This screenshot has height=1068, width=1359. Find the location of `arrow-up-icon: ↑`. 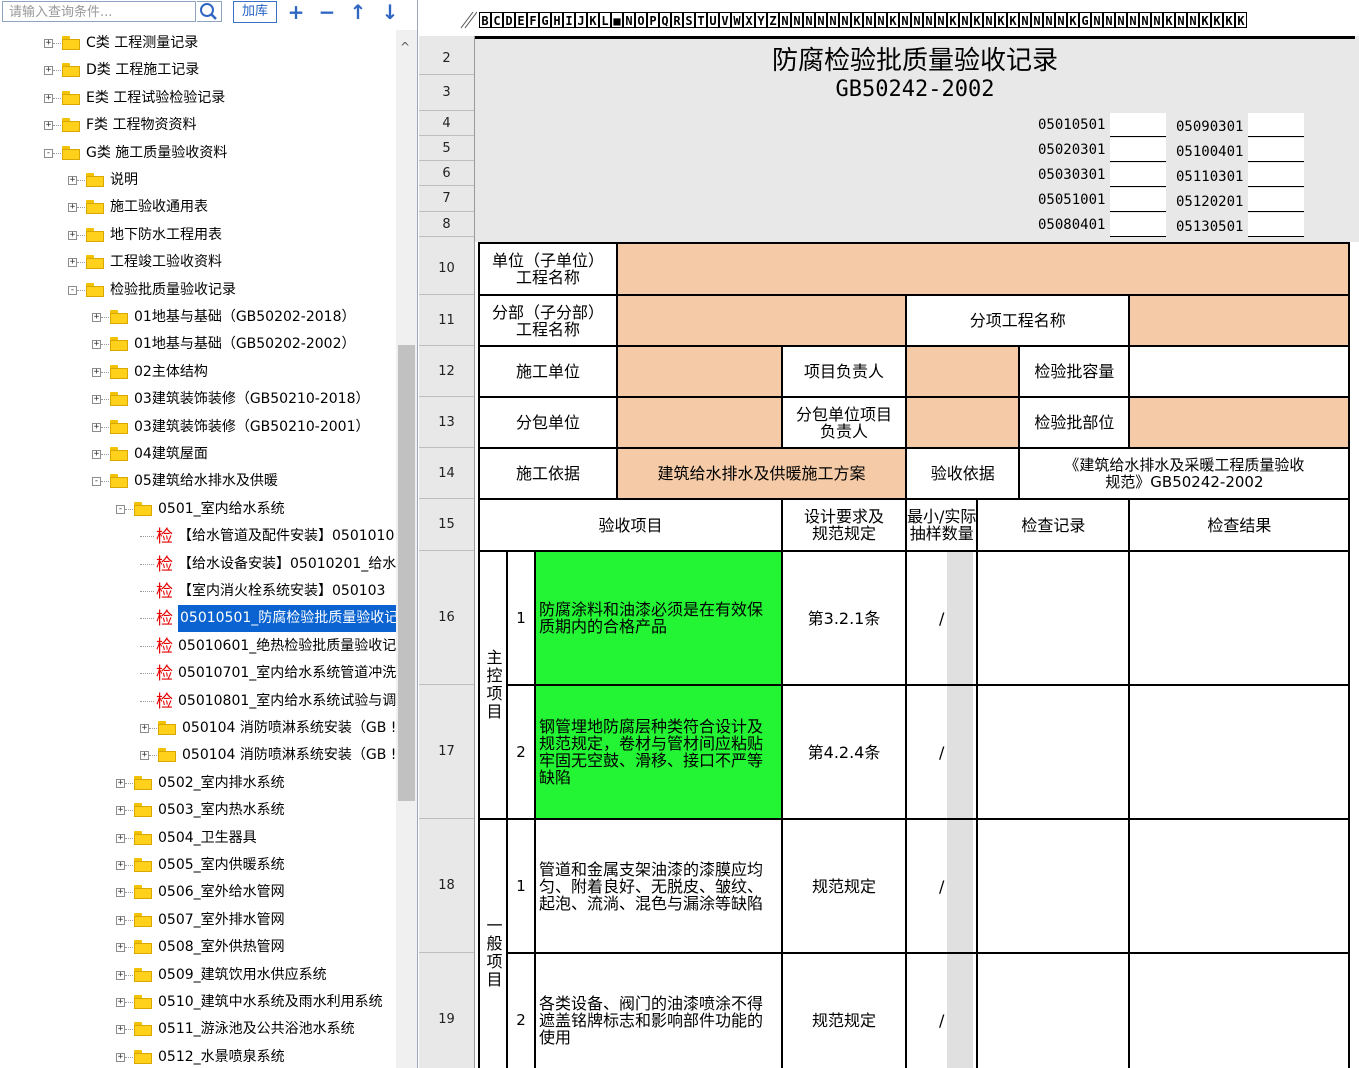

arrow-up-icon: ↑ is located at coordinates (358, 12).